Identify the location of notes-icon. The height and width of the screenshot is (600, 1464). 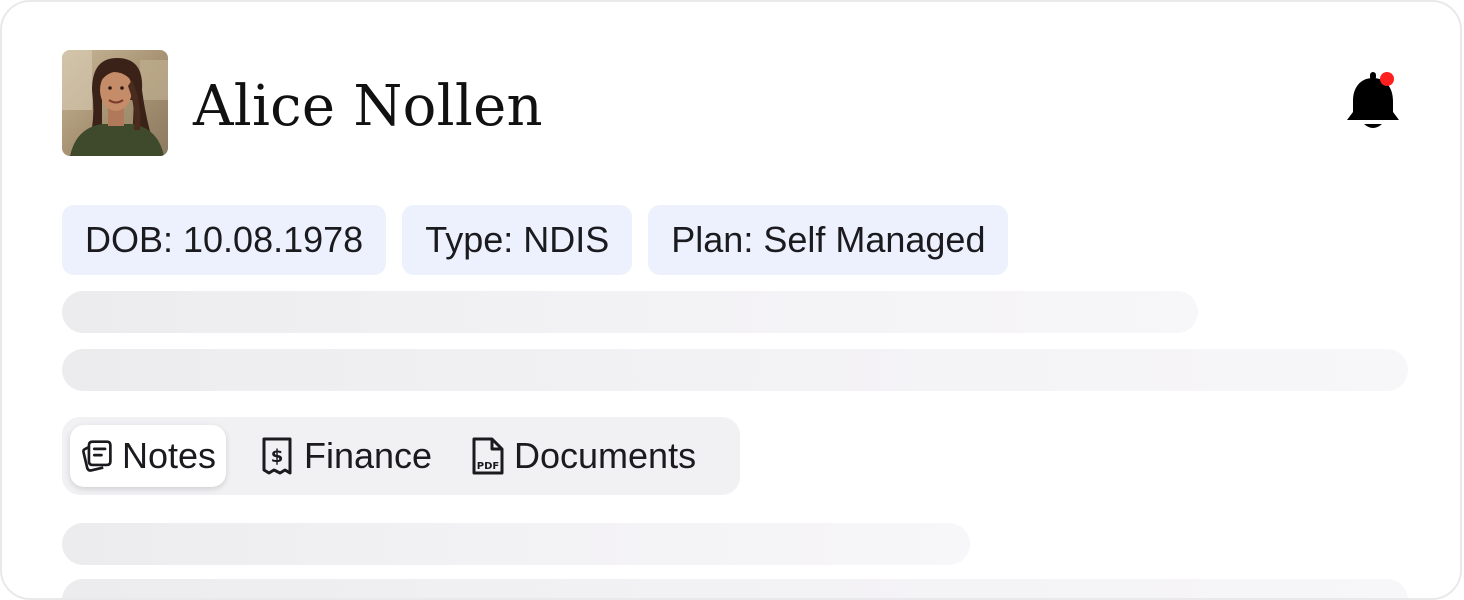
(97, 456).